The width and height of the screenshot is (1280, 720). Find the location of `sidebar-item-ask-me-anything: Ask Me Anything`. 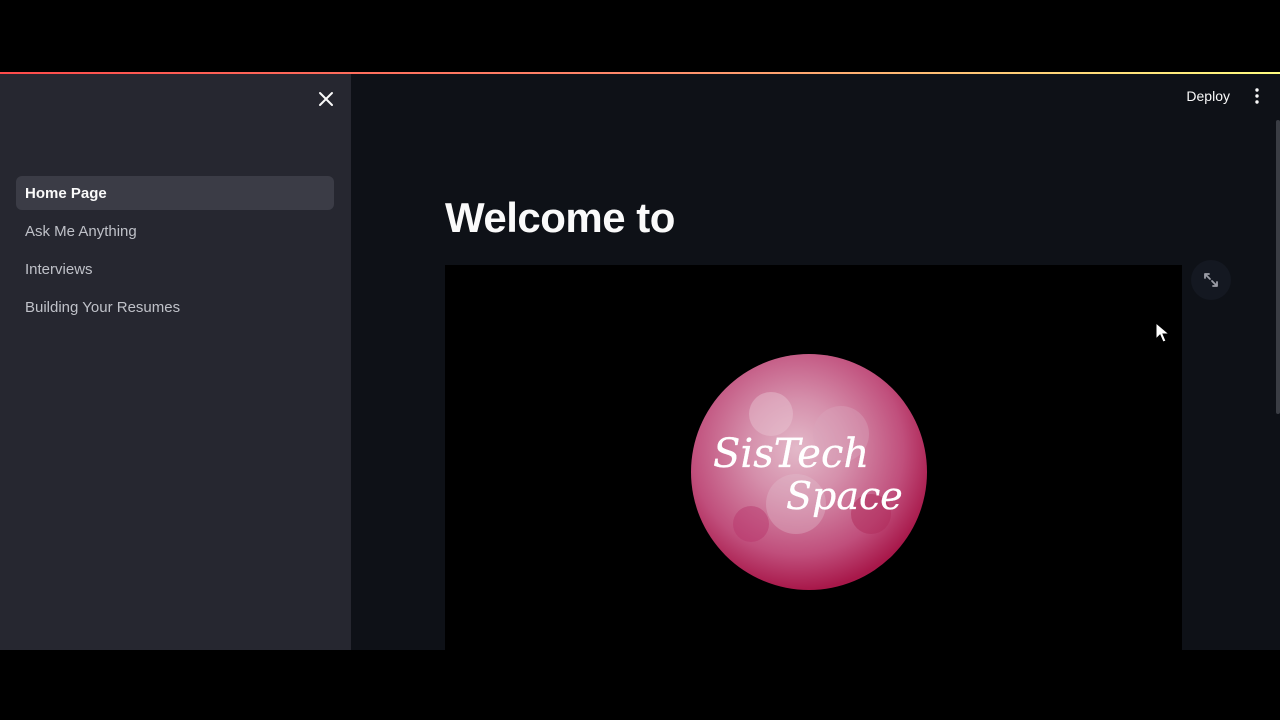

sidebar-item-ask-me-anything: Ask Me Anything is located at coordinates (175, 231).